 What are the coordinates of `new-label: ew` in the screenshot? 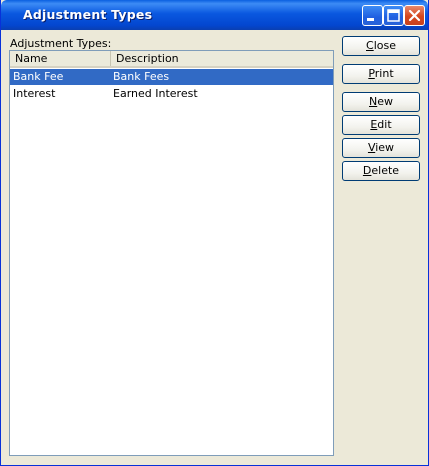 It's located at (385, 101).